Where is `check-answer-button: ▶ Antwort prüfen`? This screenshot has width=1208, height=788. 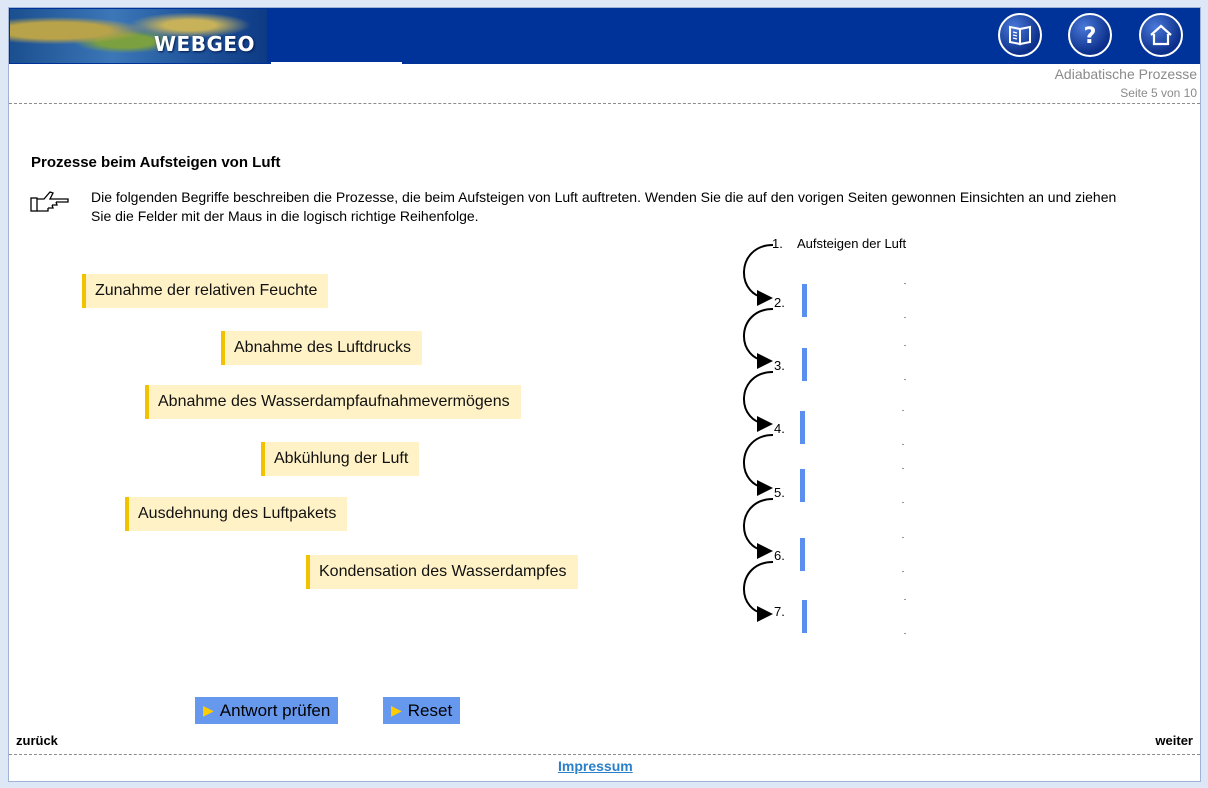
check-answer-button: ▶ Antwort prüfen is located at coordinates (267, 710).